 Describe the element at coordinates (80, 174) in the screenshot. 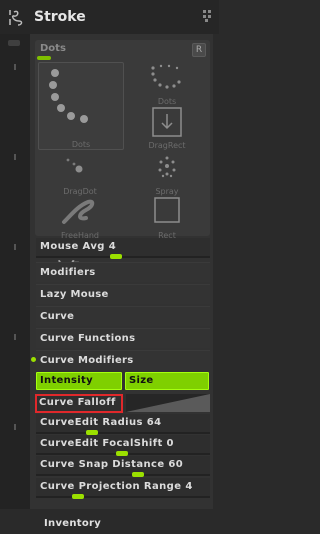

I see `stroke-tile-dragdot: DragDot` at that location.